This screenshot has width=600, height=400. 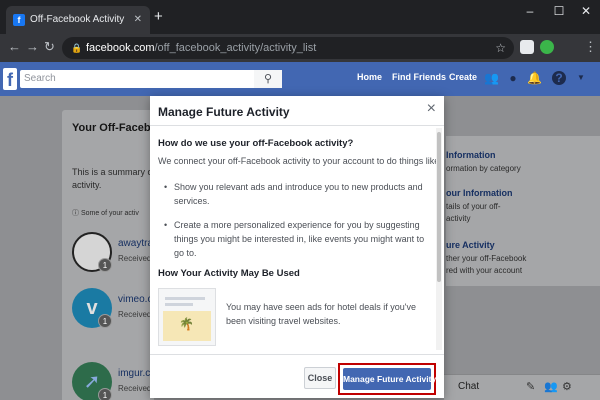 I want to click on info-heading: Information, so click(x=471, y=155).